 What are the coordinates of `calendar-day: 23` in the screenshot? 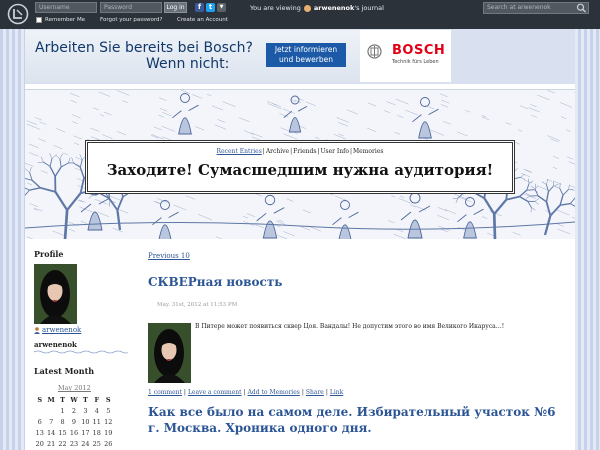 It's located at (73, 443).